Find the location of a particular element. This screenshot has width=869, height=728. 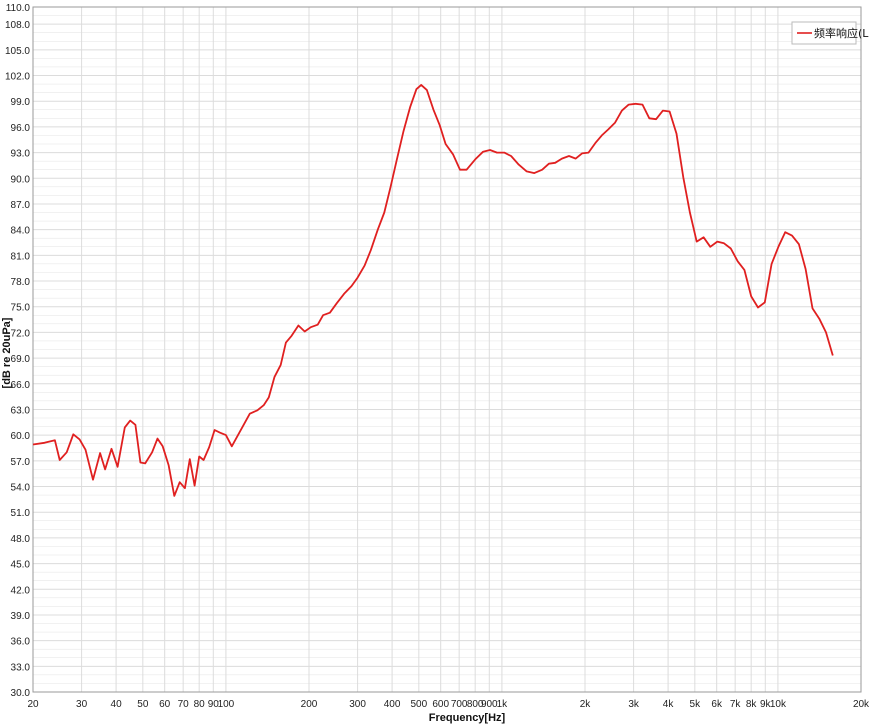

x-tick-label: 100 is located at coordinates (226, 704).